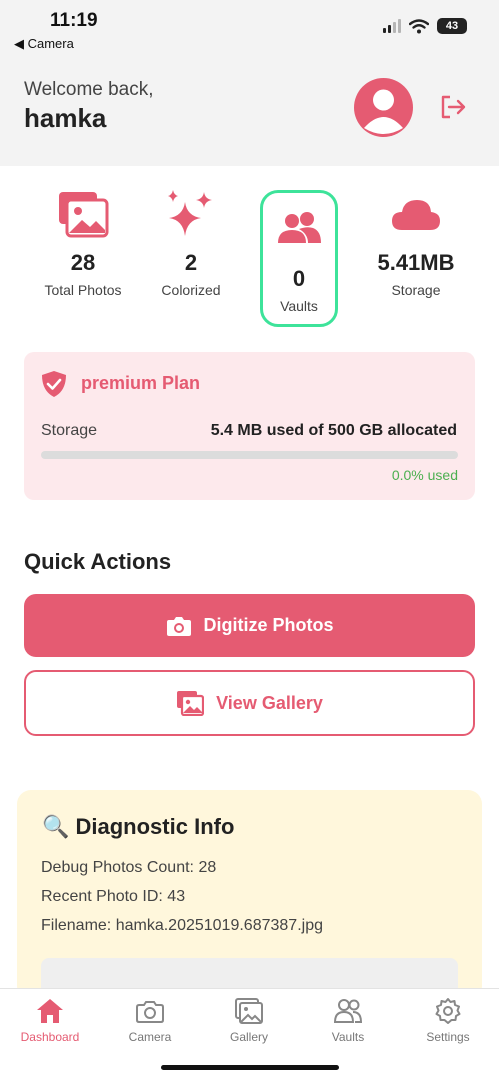  What do you see at coordinates (74, 20) in the screenshot?
I see `status-time: 11:19` at bounding box center [74, 20].